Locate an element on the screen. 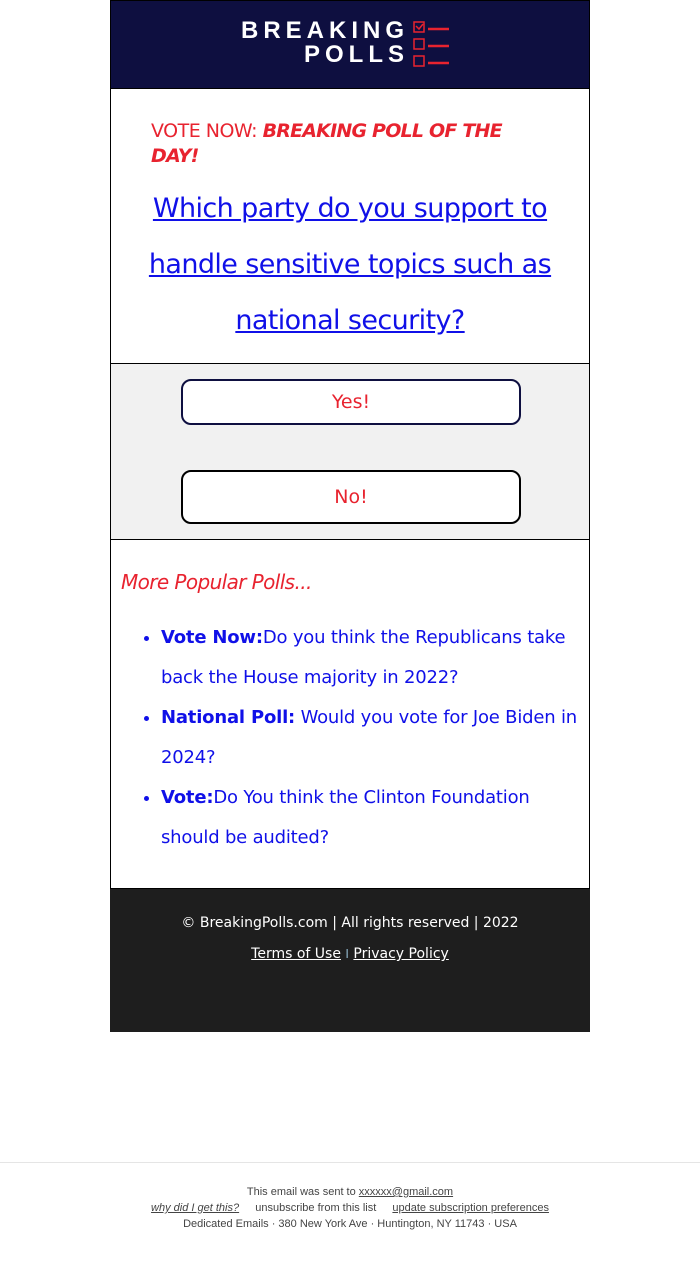  terms-of-use-link: Terms of Use is located at coordinates (296, 954).